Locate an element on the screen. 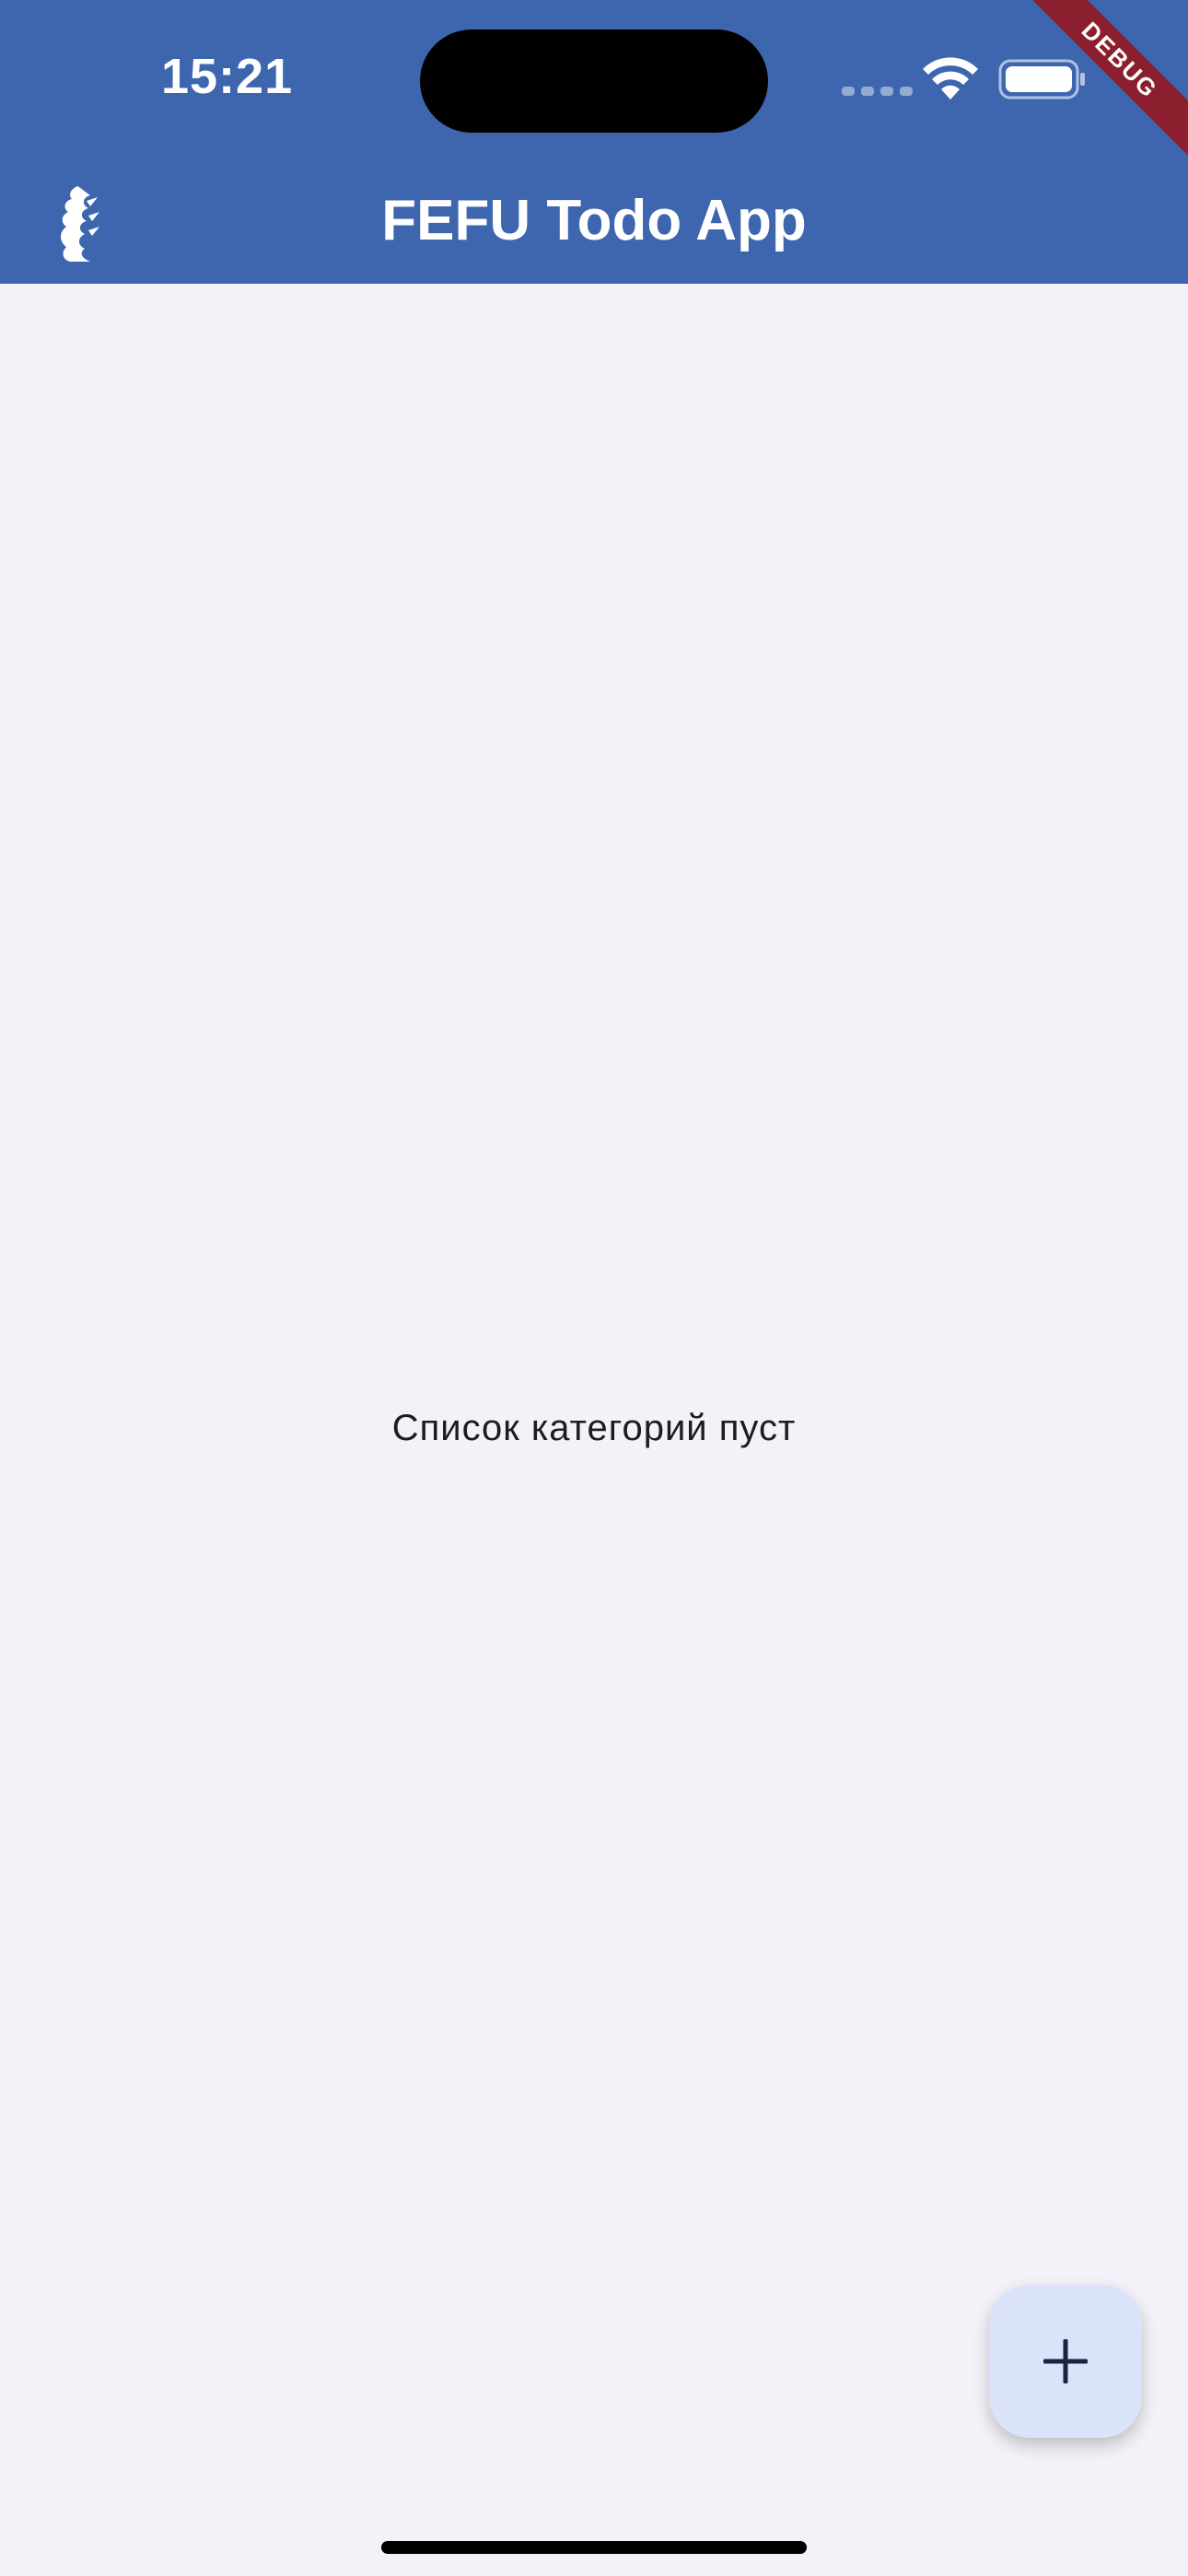 The height and width of the screenshot is (2576, 1188). home-indicator is located at coordinates (594, 2547).